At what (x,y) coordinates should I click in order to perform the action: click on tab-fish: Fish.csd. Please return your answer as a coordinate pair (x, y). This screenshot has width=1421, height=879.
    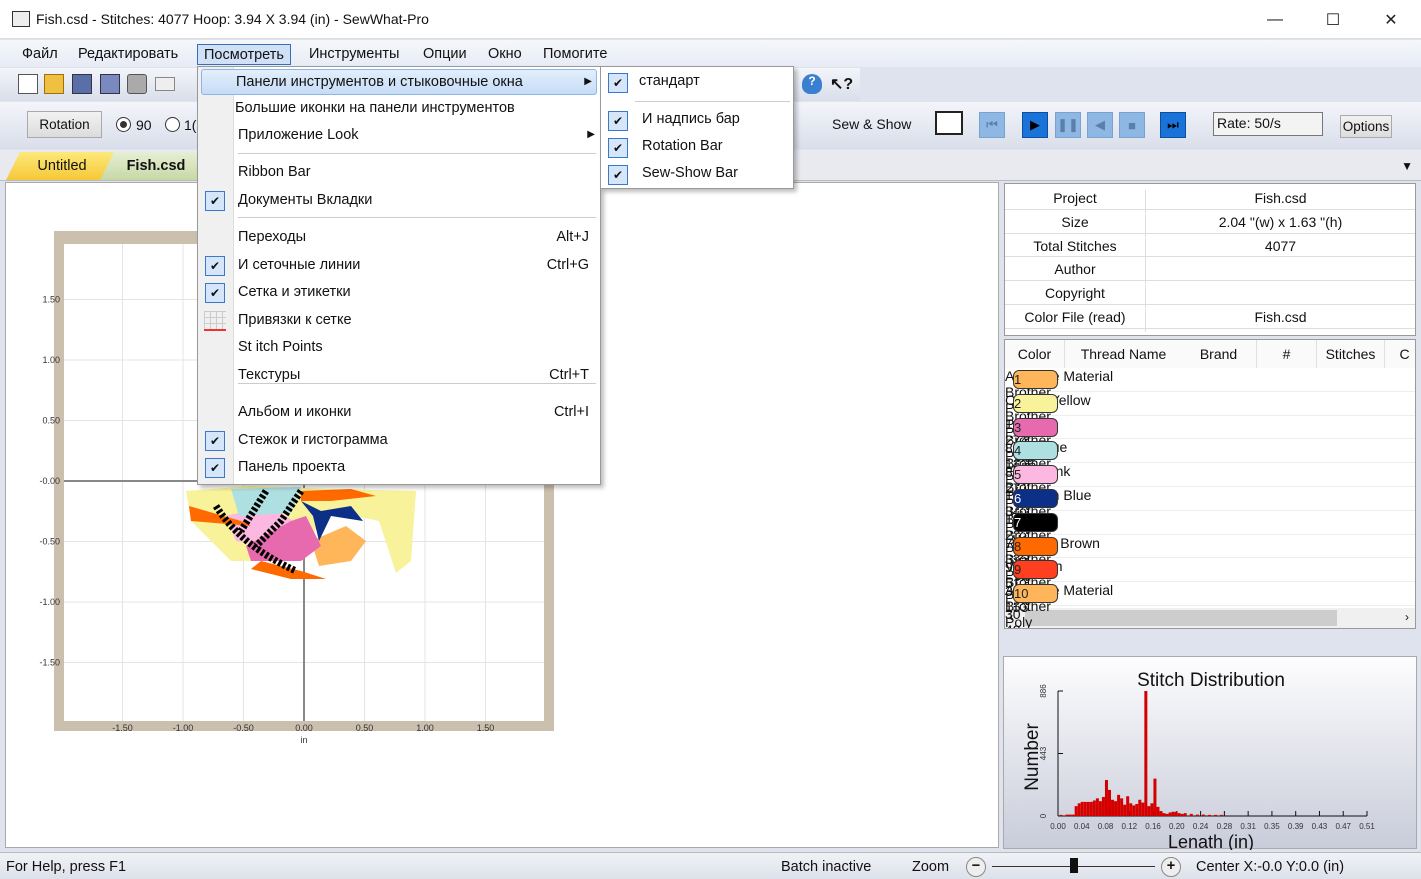
    Looking at the image, I should click on (156, 166).